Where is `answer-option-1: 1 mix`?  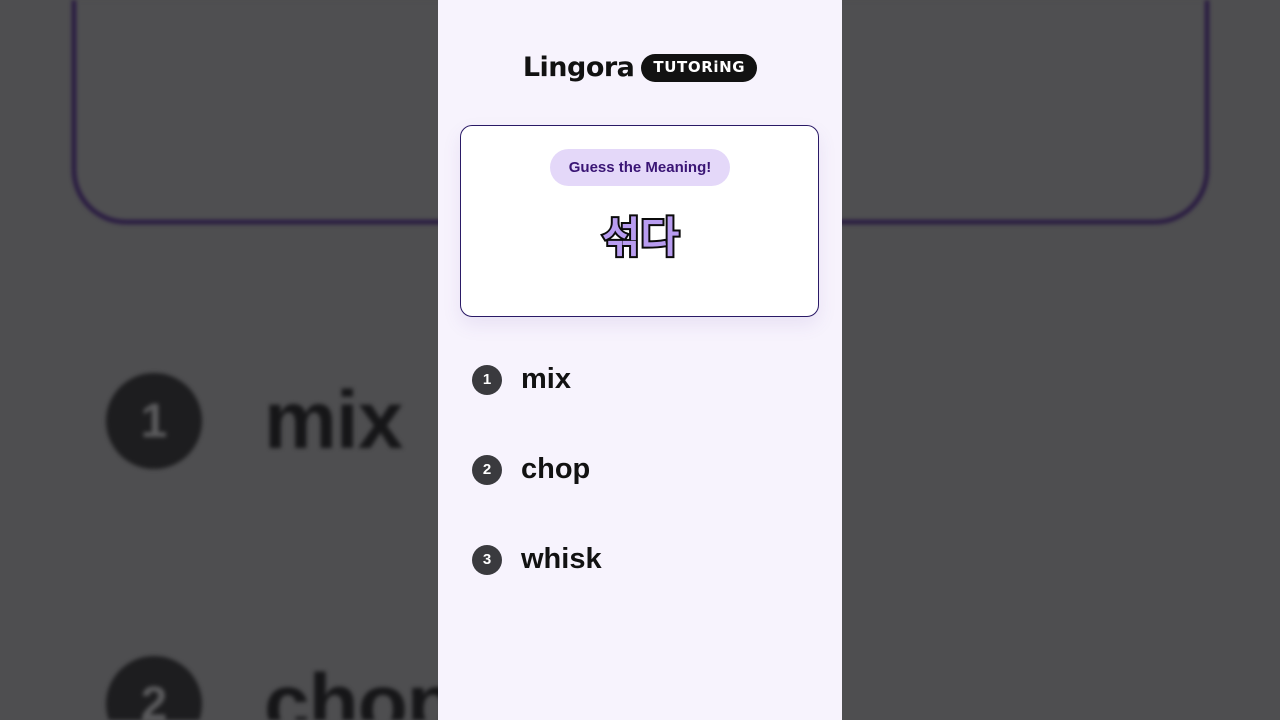
answer-option-1: 1 mix is located at coordinates (521, 379).